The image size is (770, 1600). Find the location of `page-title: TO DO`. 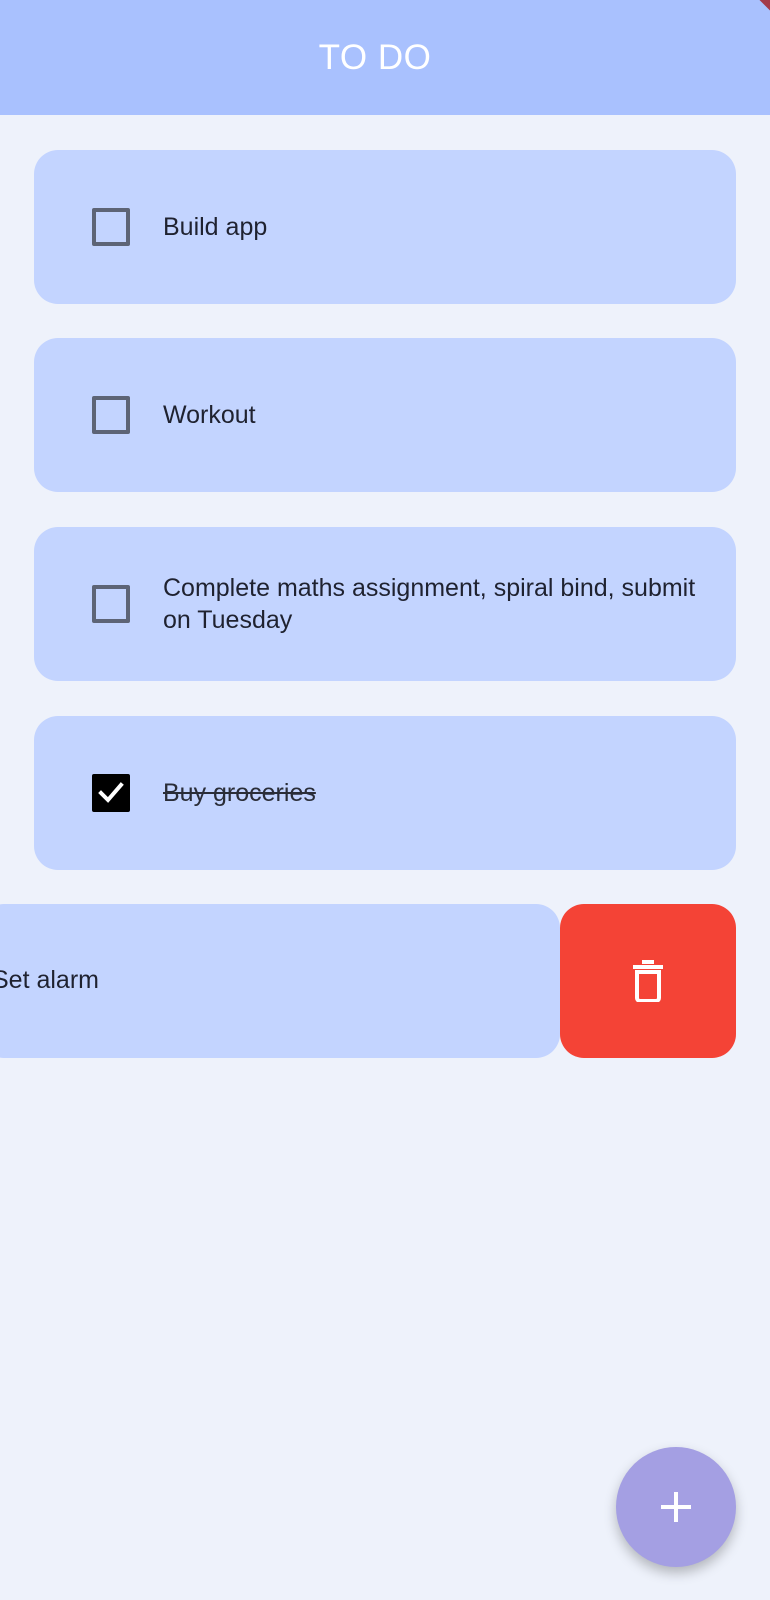

page-title: TO DO is located at coordinates (375, 57).